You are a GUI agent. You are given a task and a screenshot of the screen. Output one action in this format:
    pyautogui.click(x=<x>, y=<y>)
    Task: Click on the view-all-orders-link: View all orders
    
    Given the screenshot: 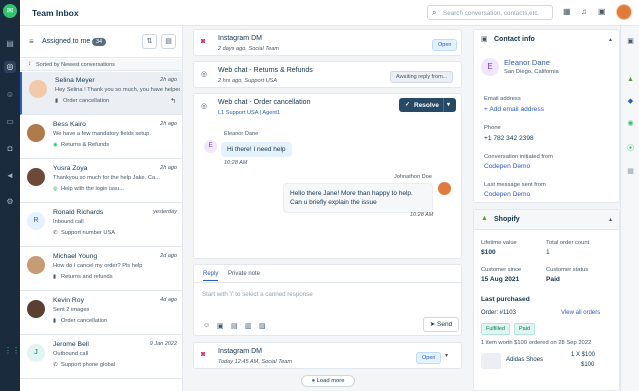 What is the action you would take?
    pyautogui.click(x=580, y=313)
    